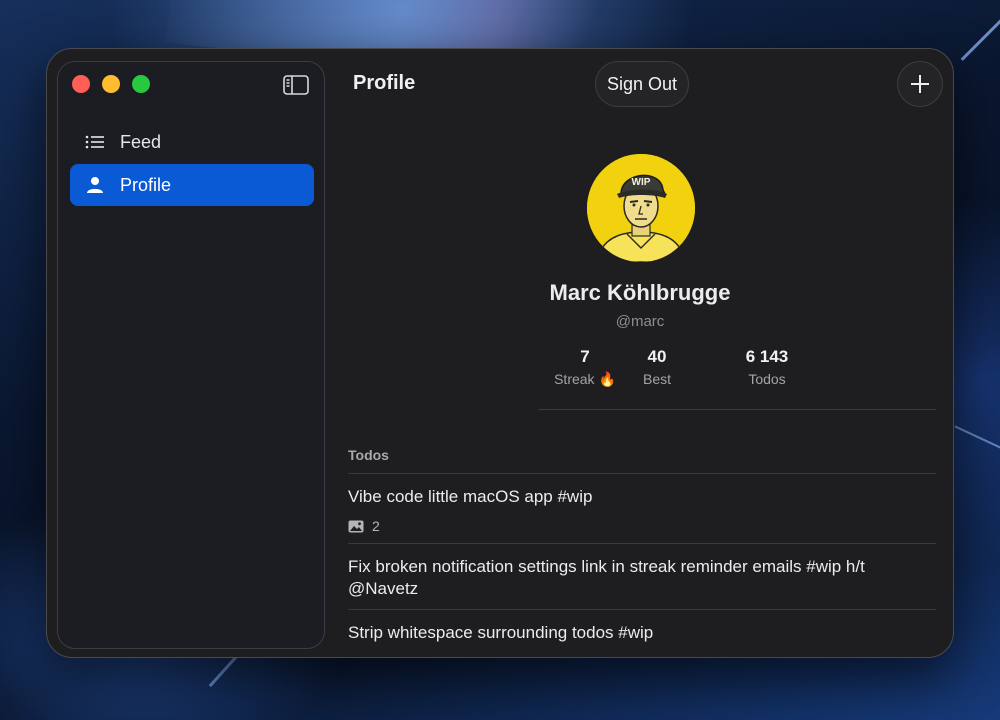 Image resolution: width=1000 pixels, height=720 pixels. I want to click on sidebar-item-label: Feed, so click(141, 141).